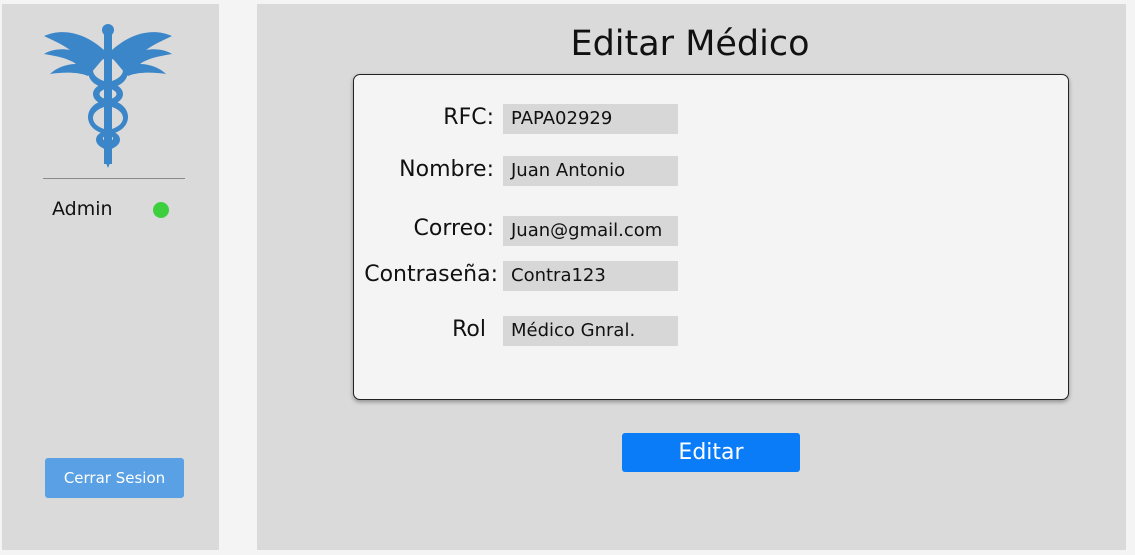 Image resolution: width=1135 pixels, height=555 pixels. What do you see at coordinates (469, 329) in the screenshot?
I see `rol-label: Rol` at bounding box center [469, 329].